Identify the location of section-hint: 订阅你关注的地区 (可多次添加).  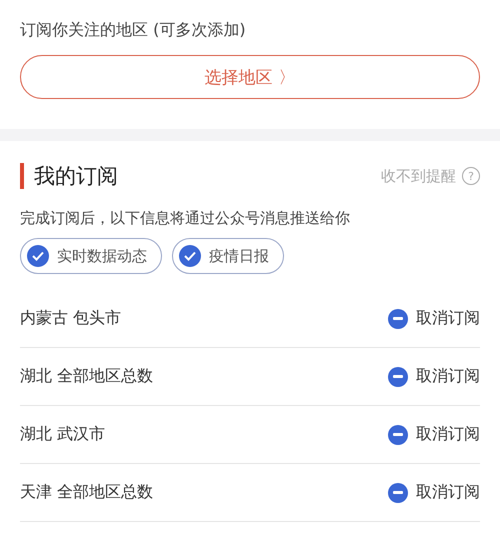
(133, 30).